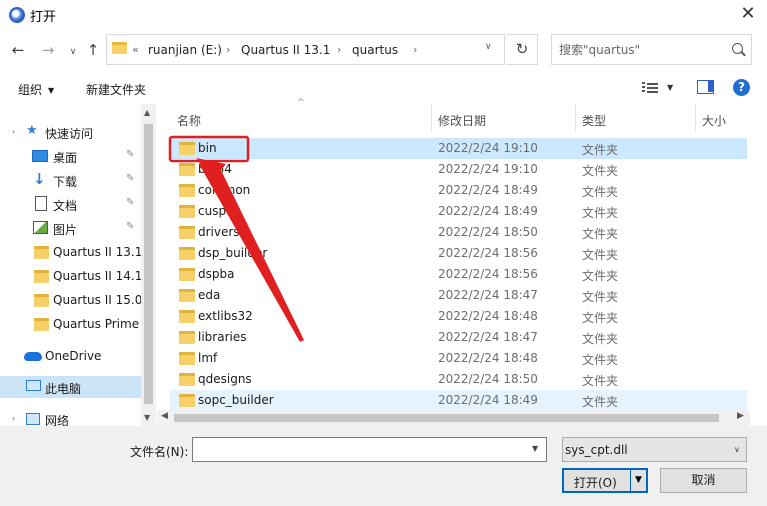 The image size is (767, 506). I want to click on file-row: bin64 2022/2/24 19:10 文件夹, so click(458, 169).